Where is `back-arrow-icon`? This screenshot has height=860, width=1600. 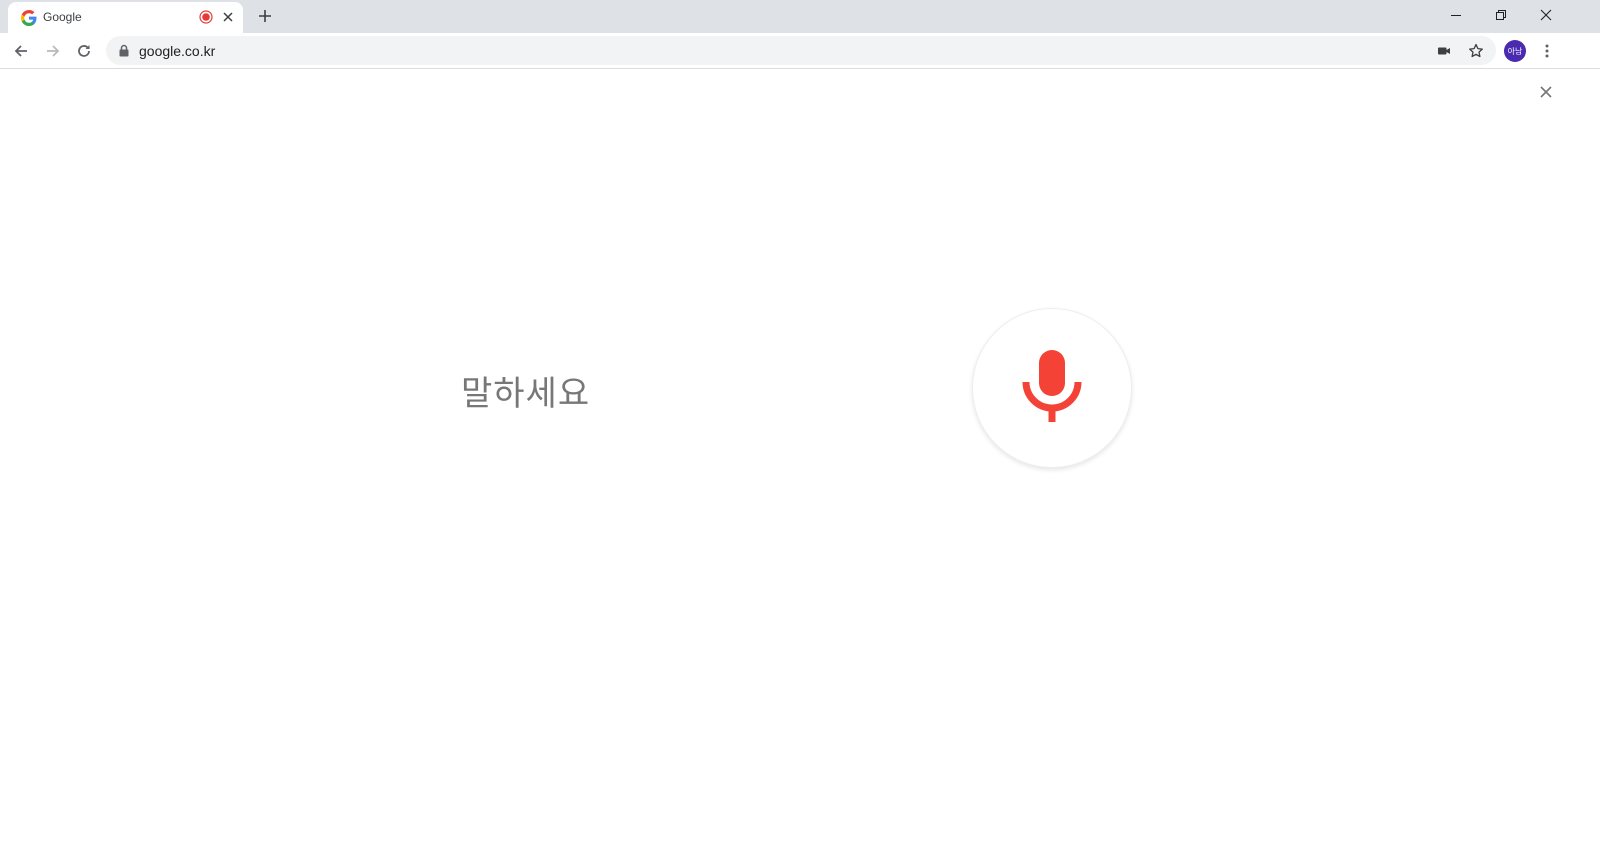
back-arrow-icon is located at coordinates (20, 51).